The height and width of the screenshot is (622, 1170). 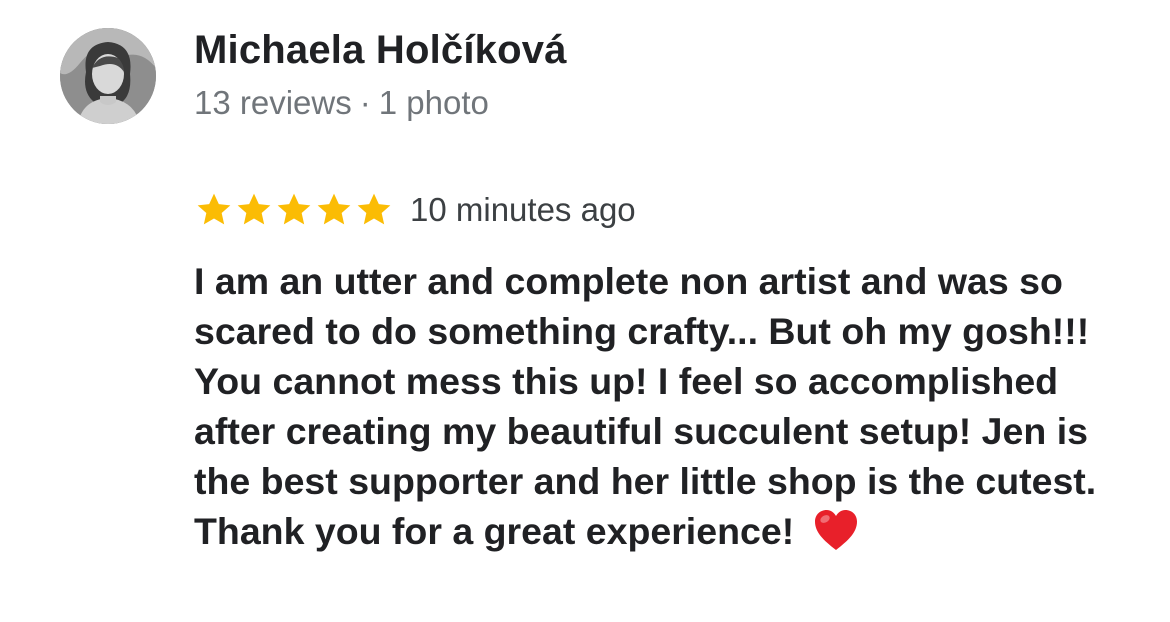 I want to click on profile-photo-icon, so click(x=108, y=76).